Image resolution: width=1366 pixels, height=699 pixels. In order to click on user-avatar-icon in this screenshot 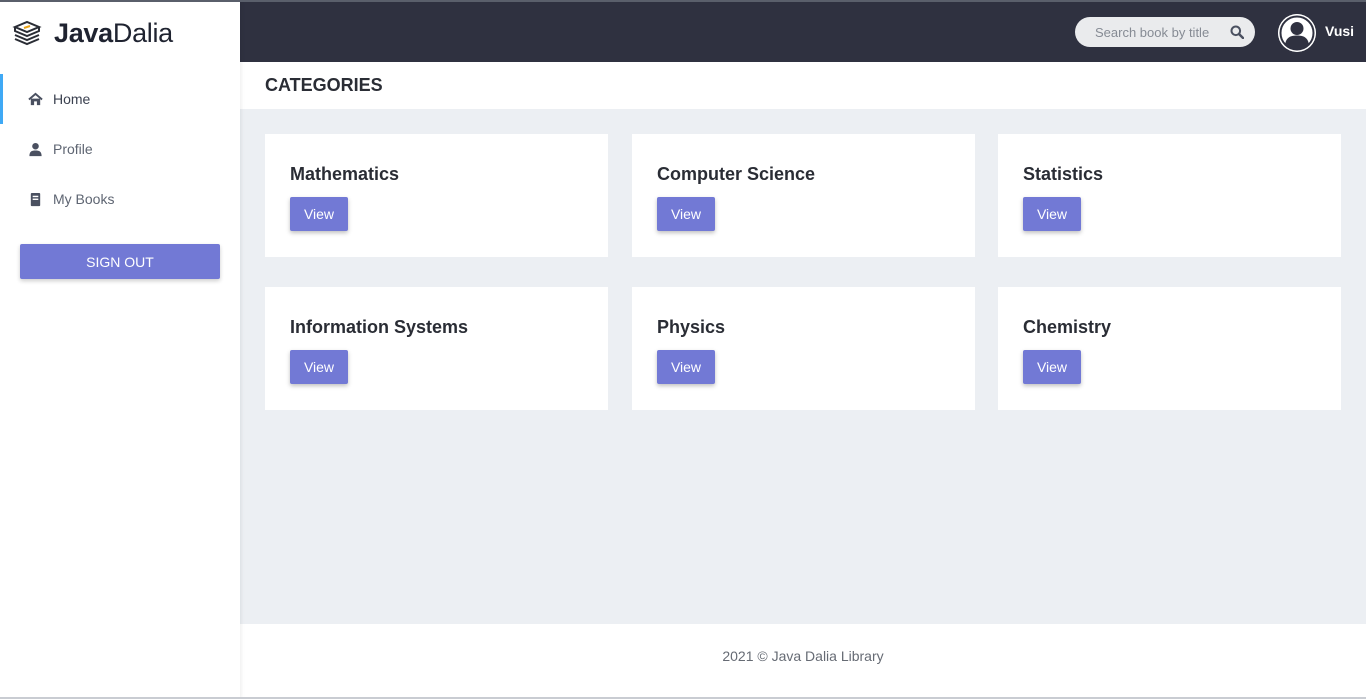, I will do `click(1297, 33)`.